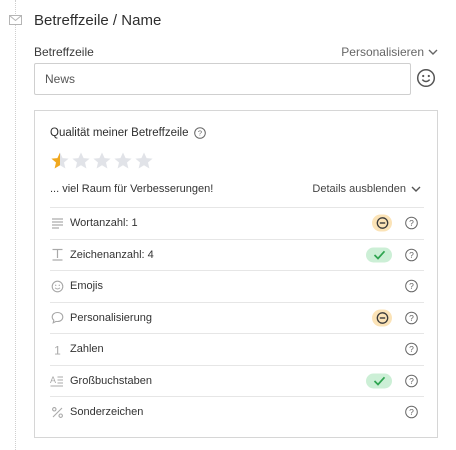 Image resolution: width=456 pixels, height=450 pixels. I want to click on criterion-row: 1 Zahlen?, so click(237, 349).